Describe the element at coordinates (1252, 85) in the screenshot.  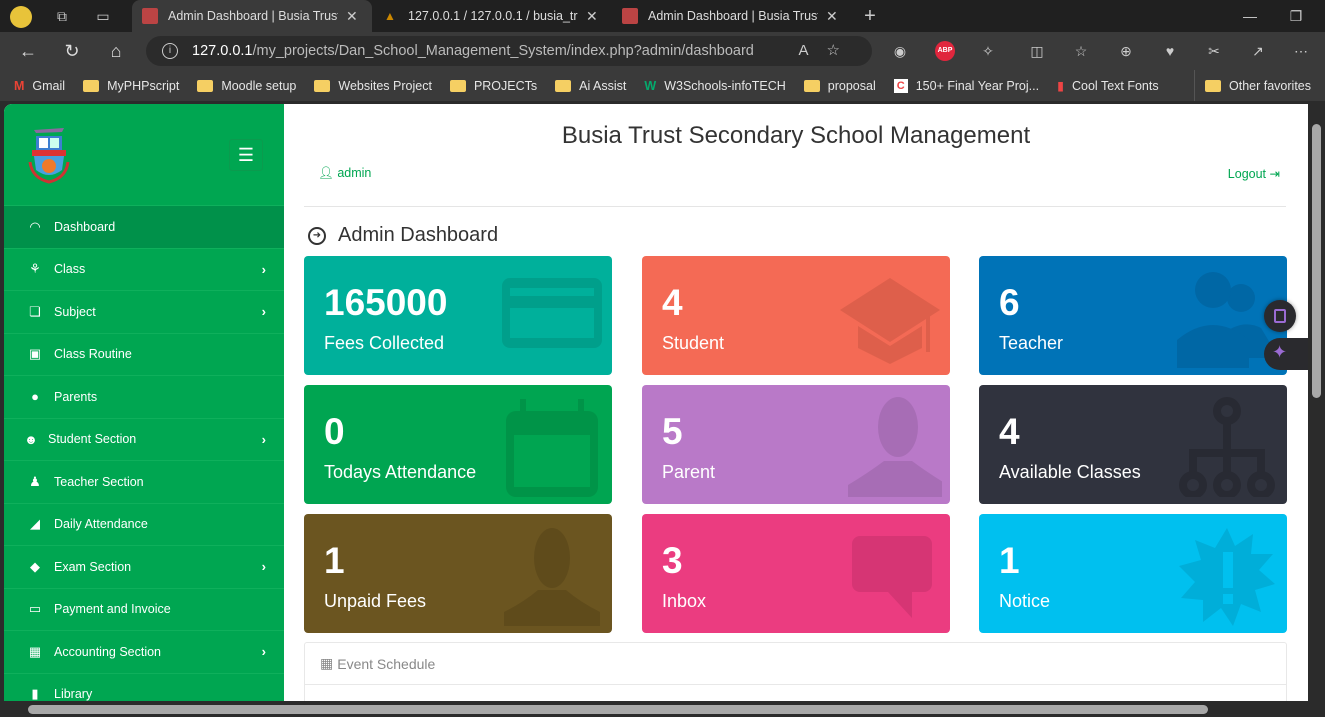
I see `other-favorites: Other favorites` at that location.